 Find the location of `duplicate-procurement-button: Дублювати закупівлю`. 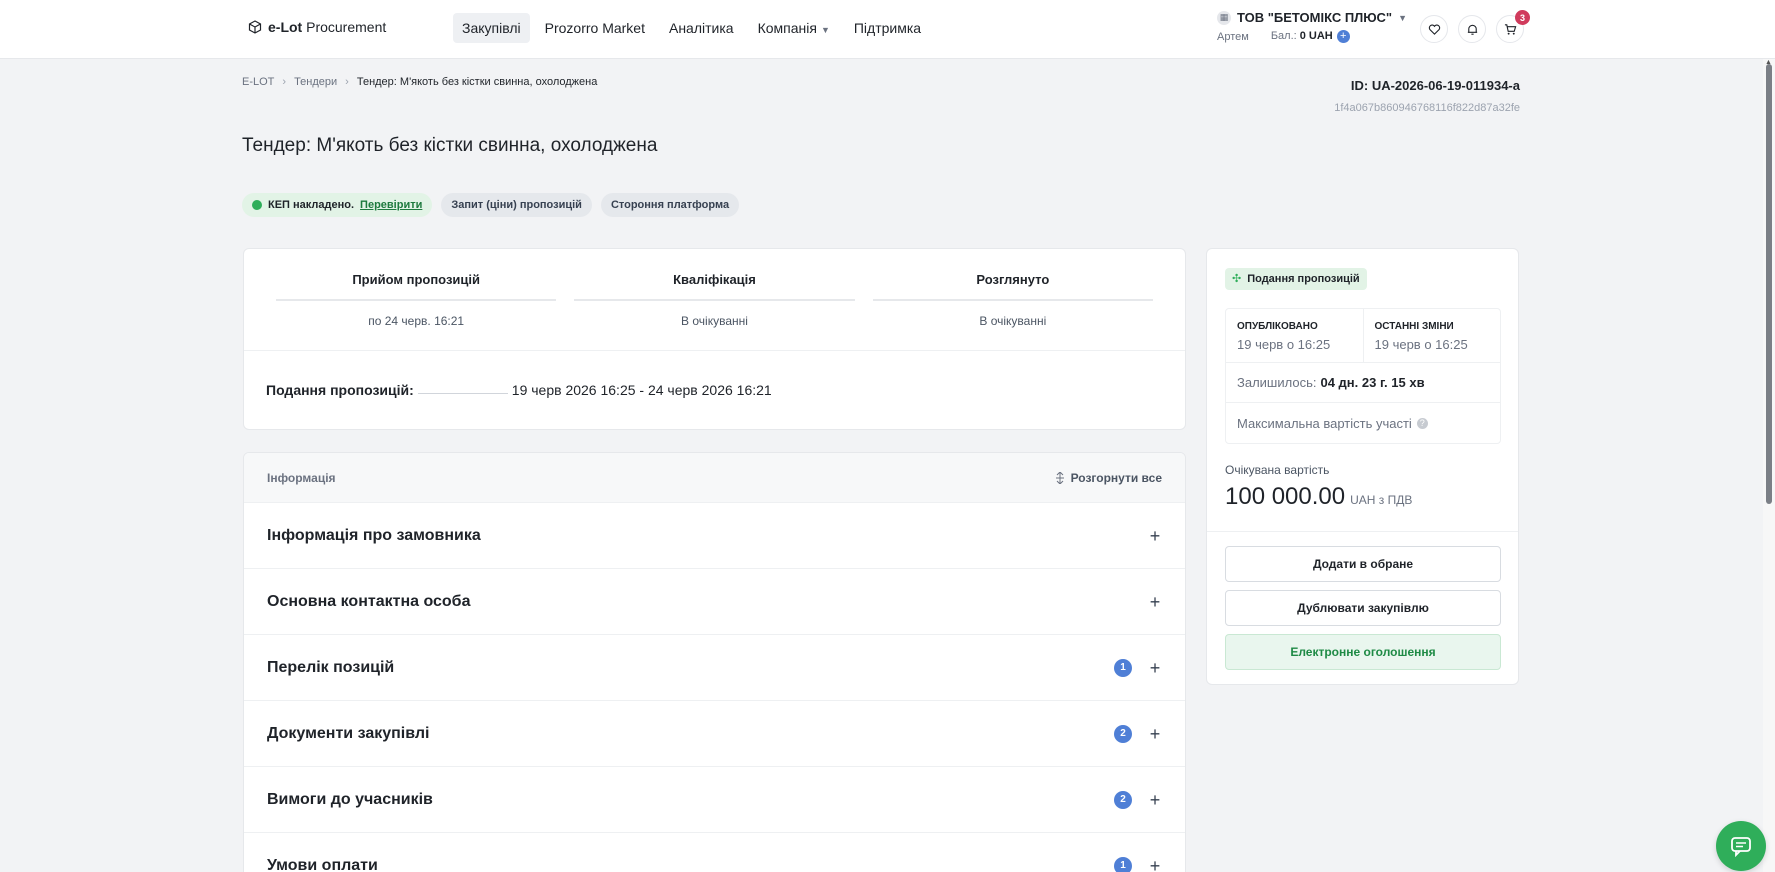

duplicate-procurement-button: Дублювати закупівлю is located at coordinates (1363, 608).